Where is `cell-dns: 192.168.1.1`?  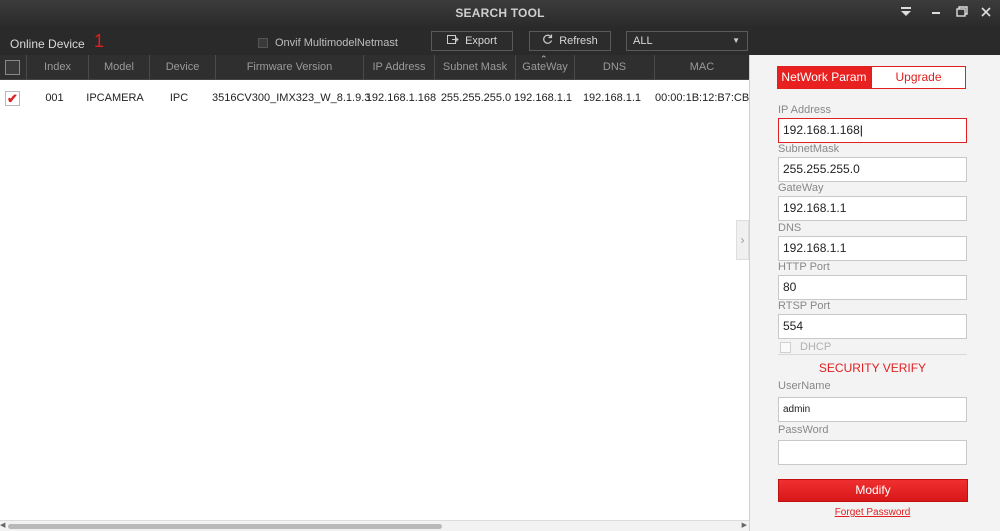
cell-dns: 192.168.1.1 is located at coordinates (612, 98).